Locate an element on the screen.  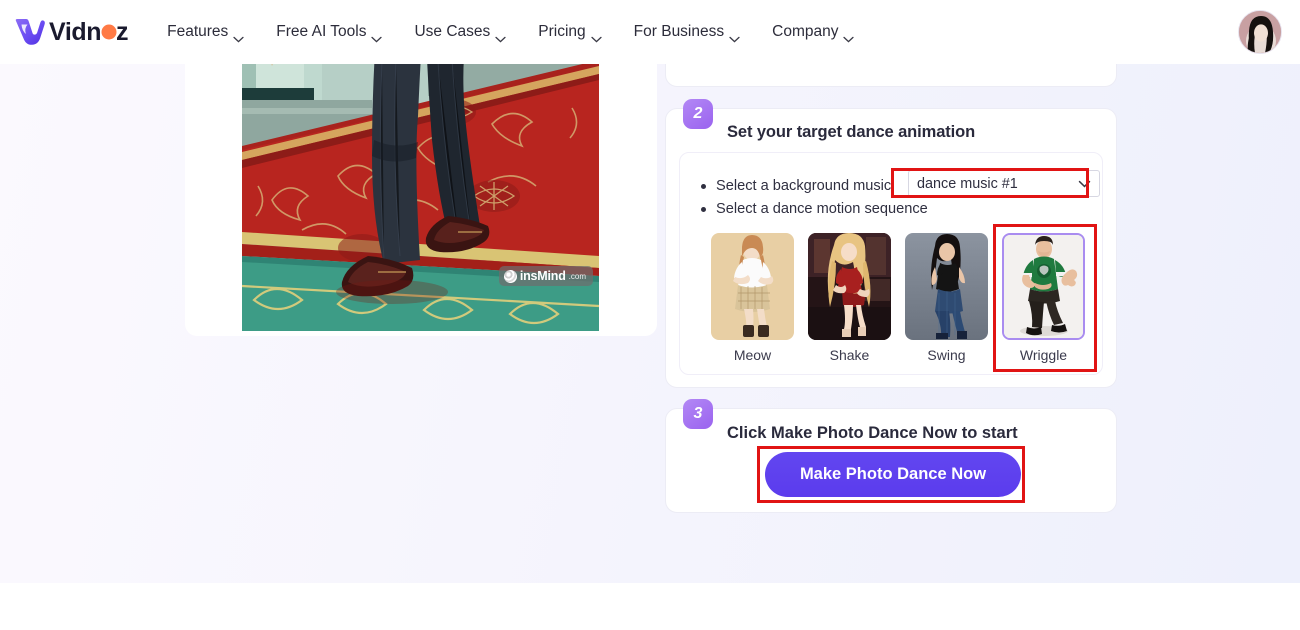
bullet-select-dance-motion: Select a dance motion sequence is located at coordinates (814, 209).